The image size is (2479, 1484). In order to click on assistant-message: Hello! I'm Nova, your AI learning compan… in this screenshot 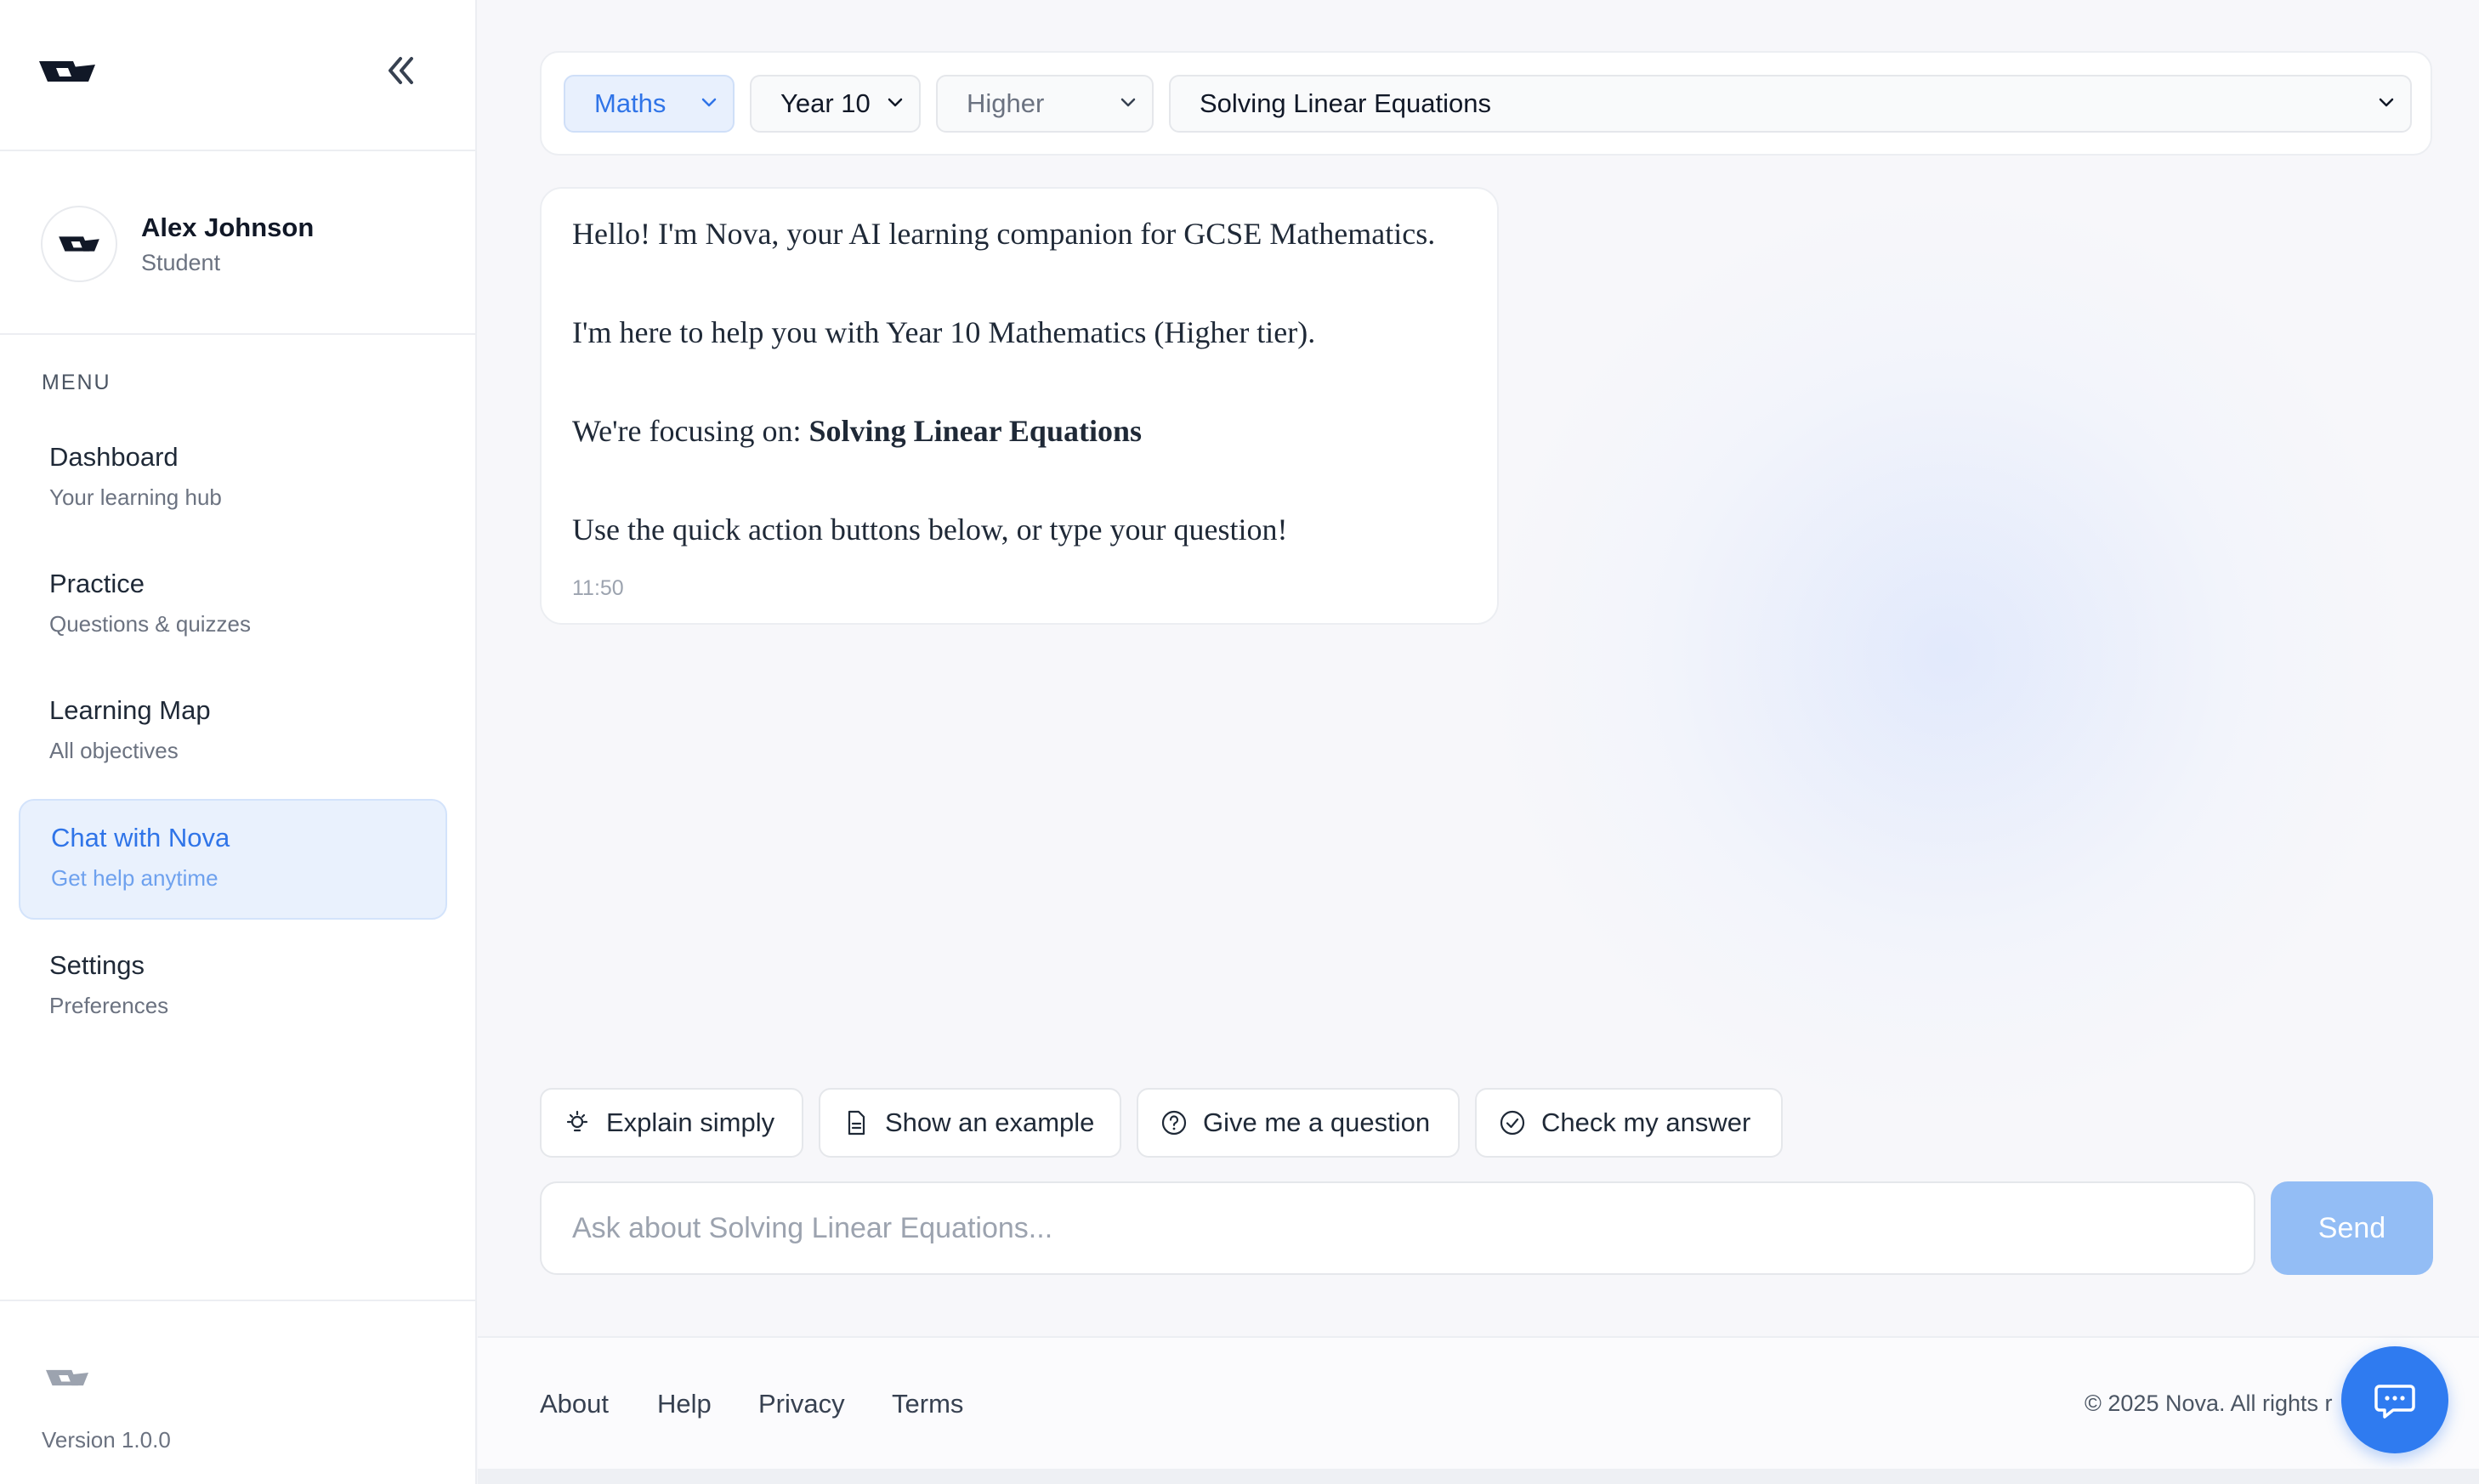, I will do `click(1019, 406)`.